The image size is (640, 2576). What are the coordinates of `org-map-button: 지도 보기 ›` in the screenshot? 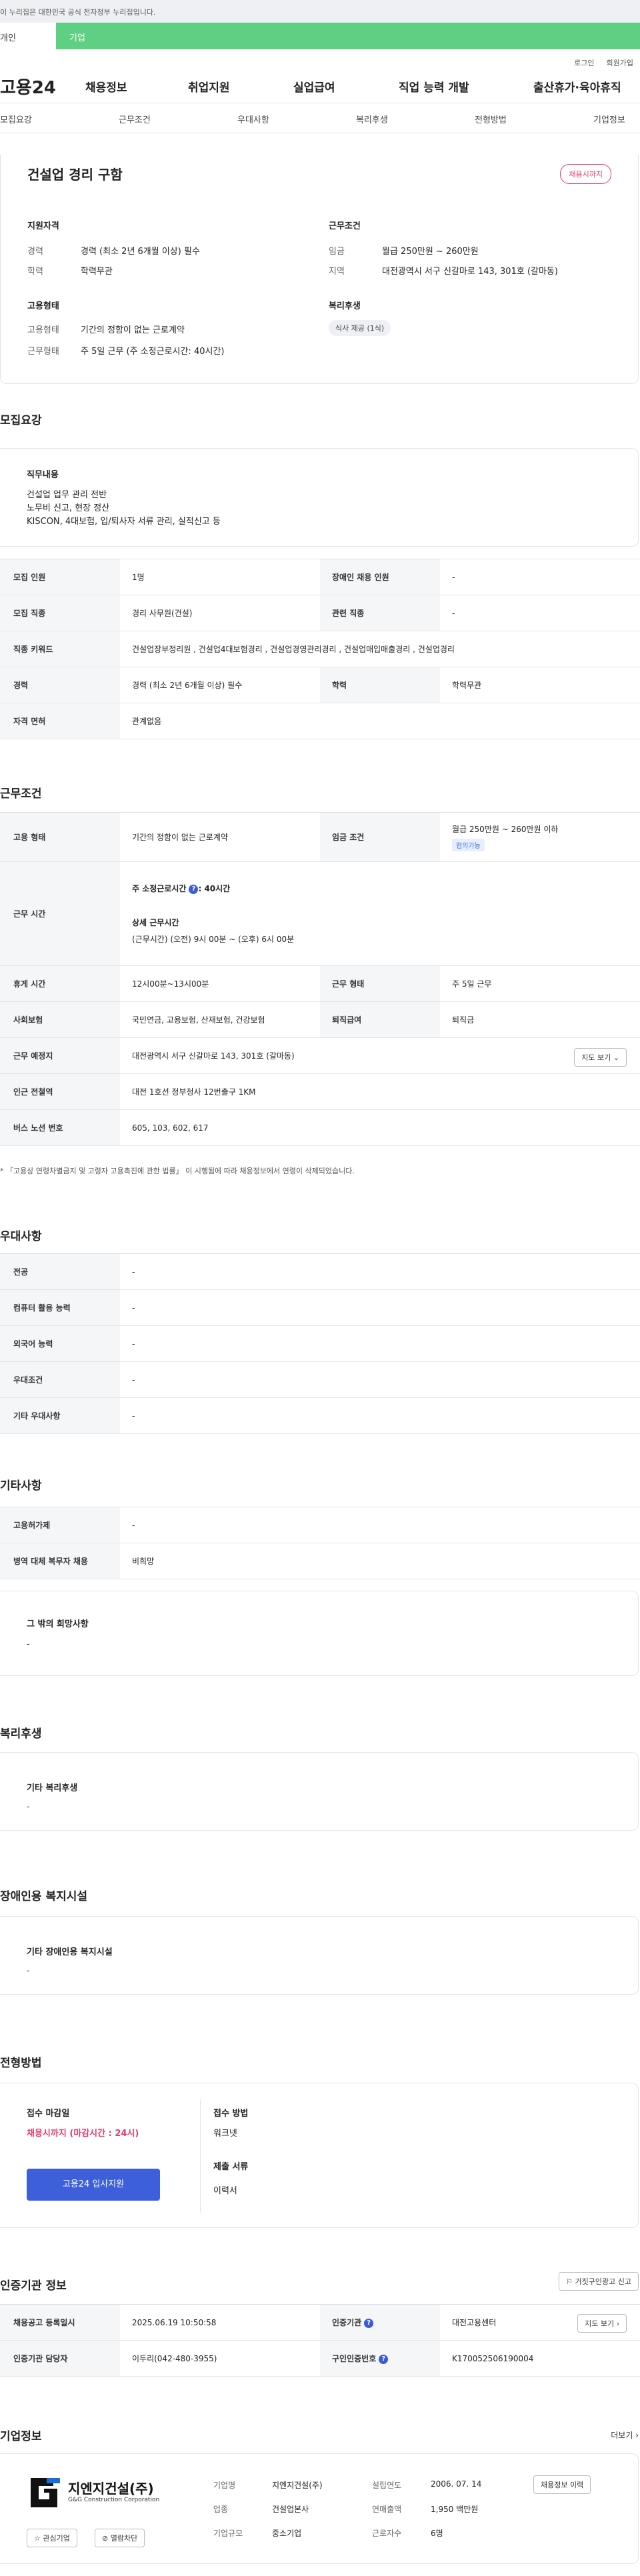 It's located at (602, 2323).